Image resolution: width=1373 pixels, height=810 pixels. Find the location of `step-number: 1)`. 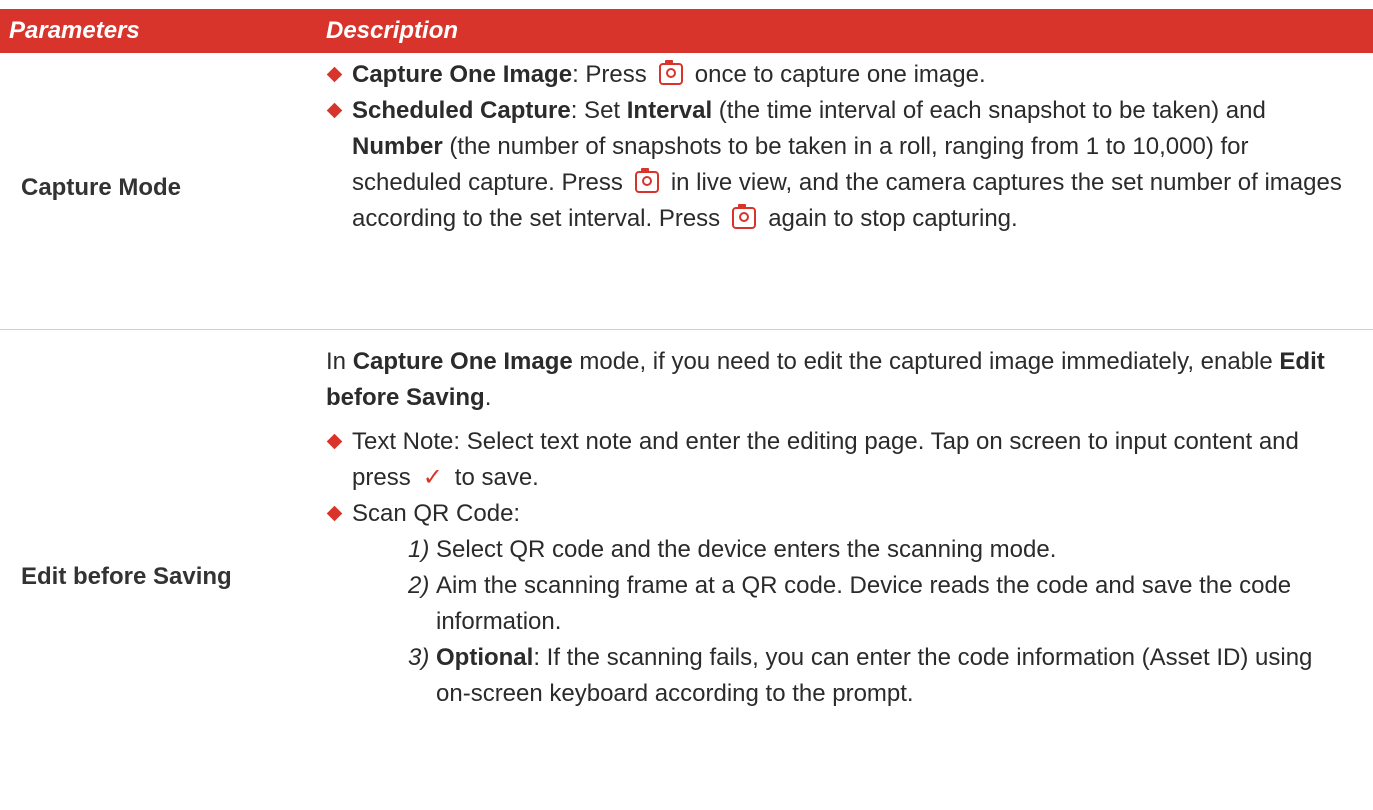

step-number: 1) is located at coordinates (419, 549).